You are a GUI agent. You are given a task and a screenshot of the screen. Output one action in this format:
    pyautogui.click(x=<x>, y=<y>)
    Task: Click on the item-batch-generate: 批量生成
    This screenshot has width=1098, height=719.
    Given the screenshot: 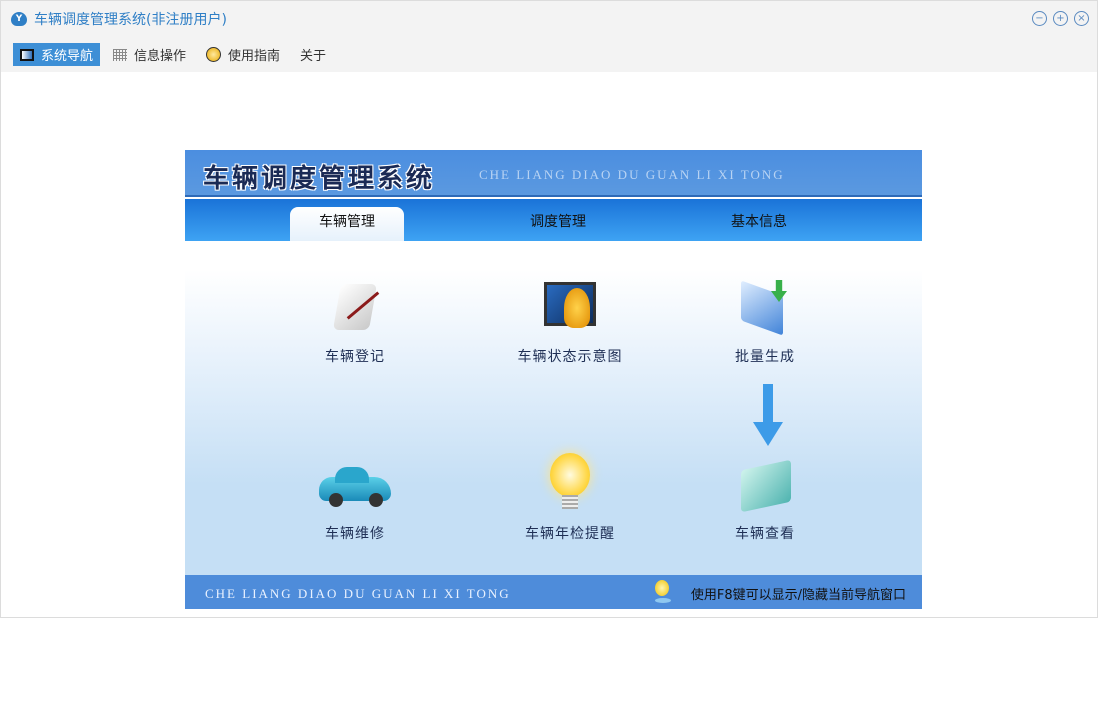 What is the action you would take?
    pyautogui.click(x=765, y=321)
    